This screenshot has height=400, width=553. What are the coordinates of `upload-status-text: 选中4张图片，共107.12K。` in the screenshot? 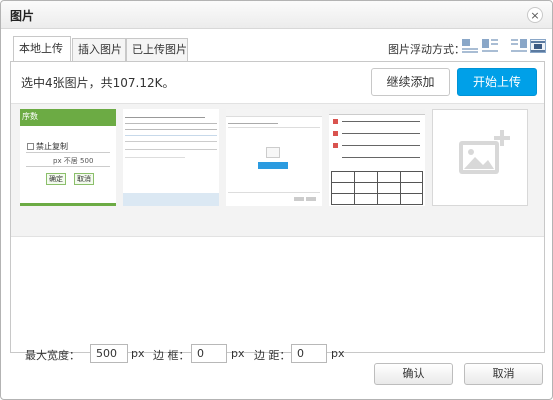 It's located at (98, 83).